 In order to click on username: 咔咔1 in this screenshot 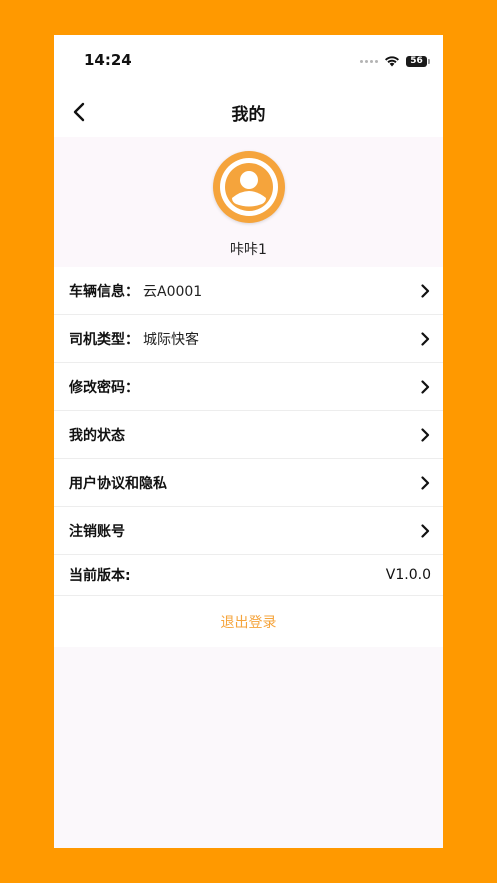, I will do `click(248, 250)`.